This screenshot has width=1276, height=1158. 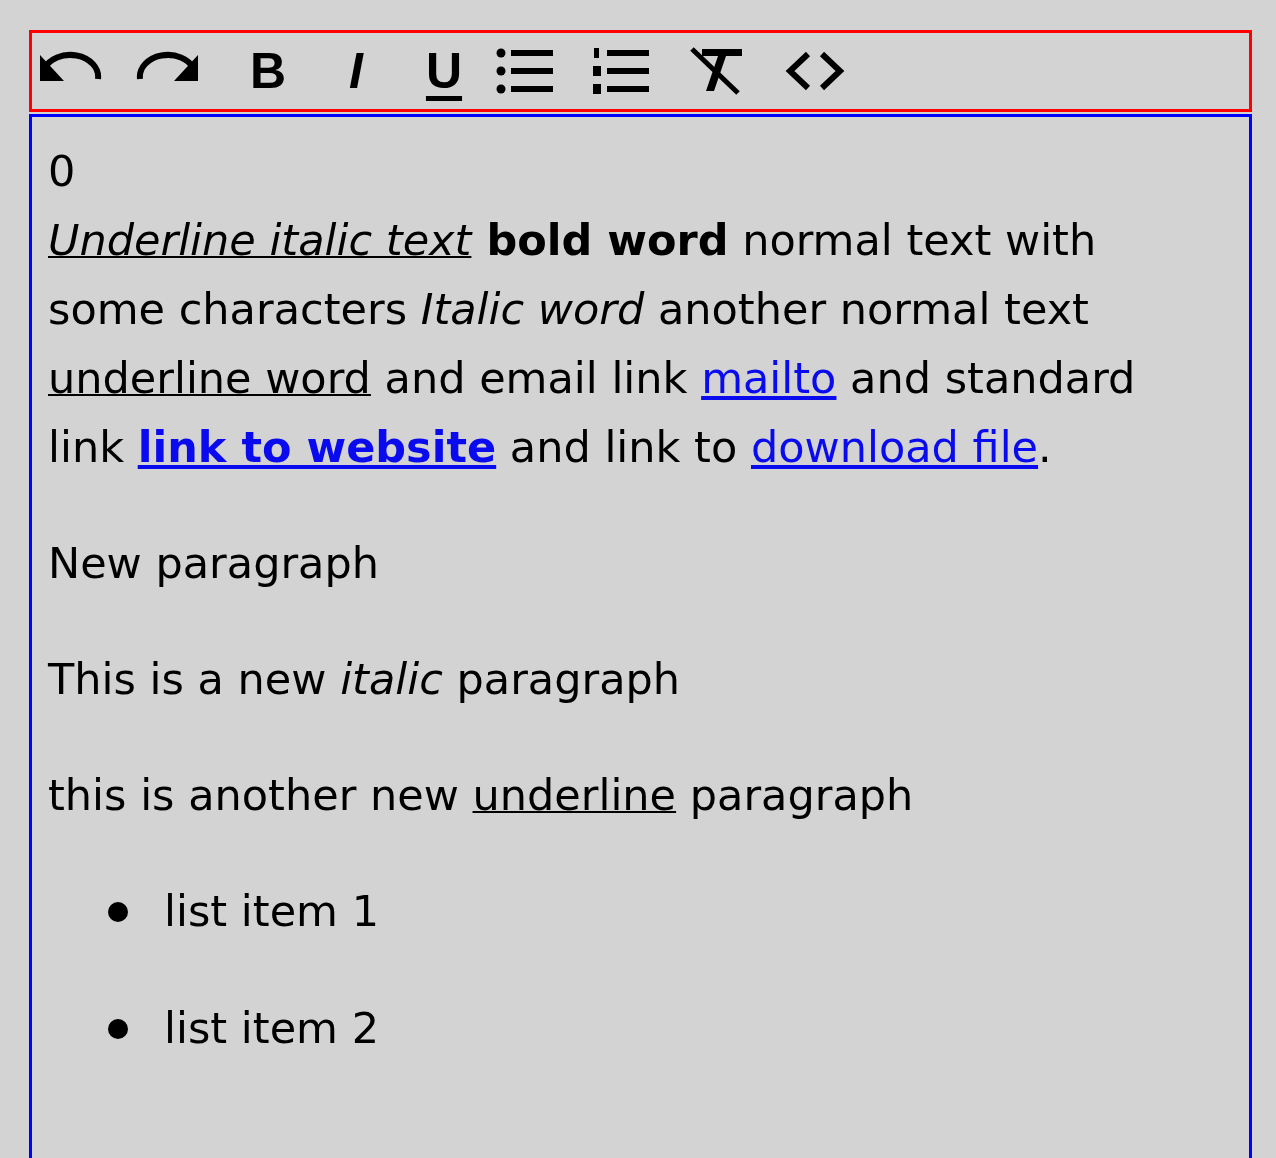 What do you see at coordinates (444, 71) in the screenshot?
I see `underline-button: U` at bounding box center [444, 71].